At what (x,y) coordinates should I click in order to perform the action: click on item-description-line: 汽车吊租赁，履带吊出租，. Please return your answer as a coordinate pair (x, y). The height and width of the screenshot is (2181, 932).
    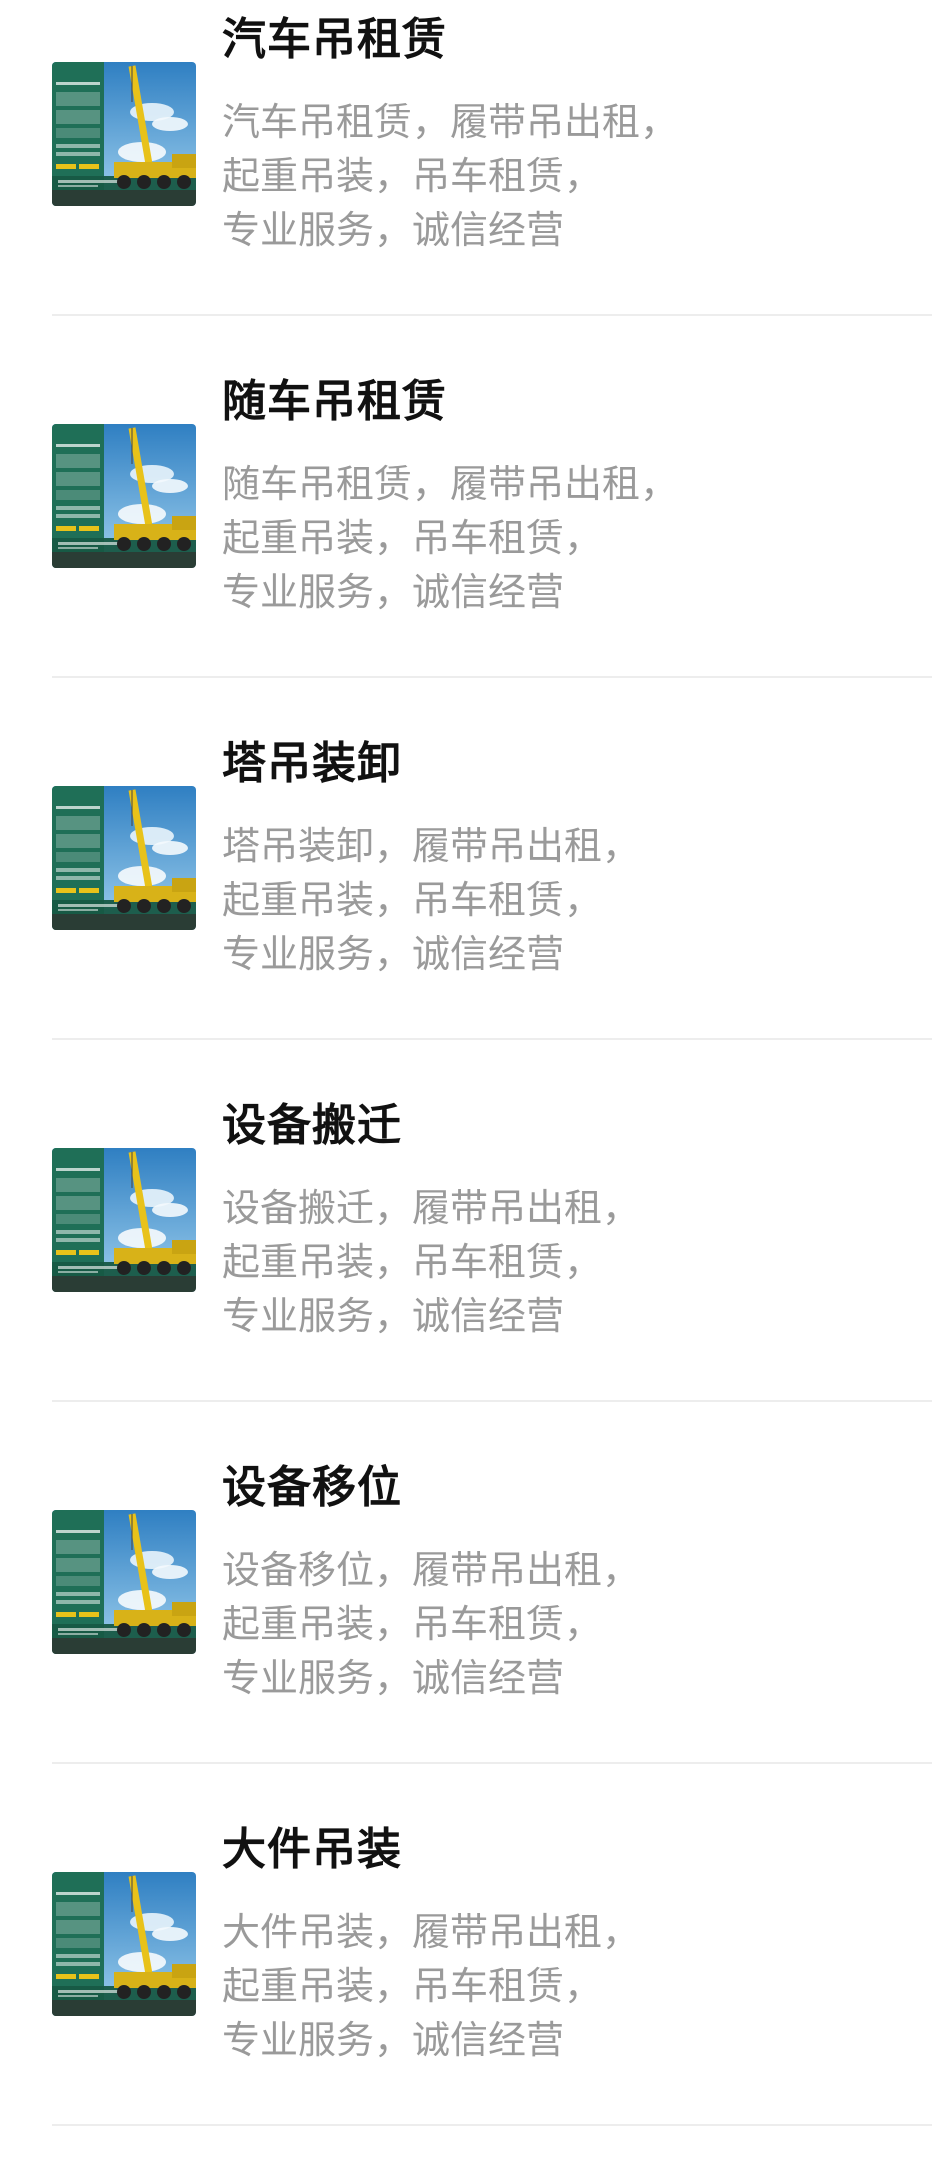
    Looking at the image, I should click on (450, 122).